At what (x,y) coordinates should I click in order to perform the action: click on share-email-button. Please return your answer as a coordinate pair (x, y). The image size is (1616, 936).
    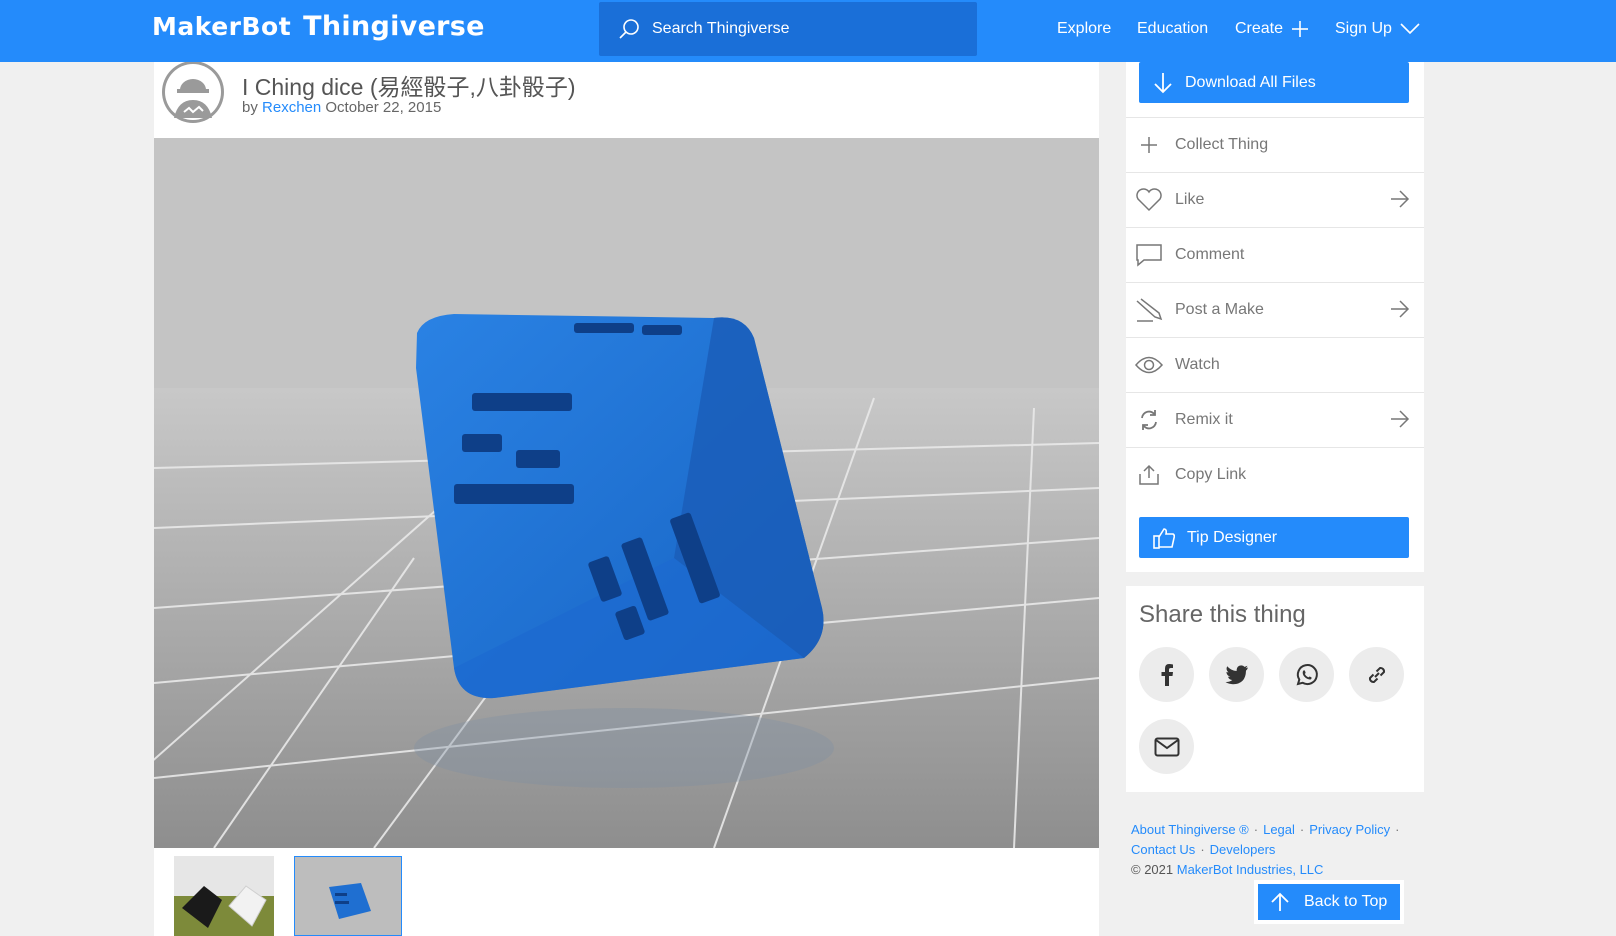
    Looking at the image, I should click on (1166, 746).